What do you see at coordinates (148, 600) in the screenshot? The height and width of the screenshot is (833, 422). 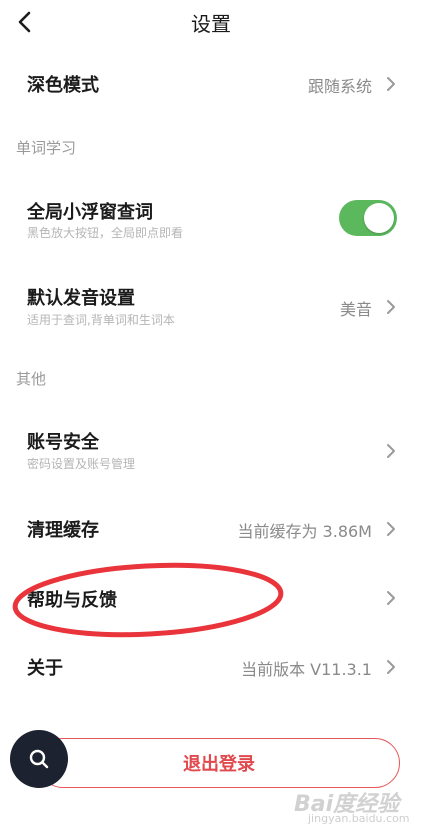 I see `highlight-ellipse-annotation` at bounding box center [148, 600].